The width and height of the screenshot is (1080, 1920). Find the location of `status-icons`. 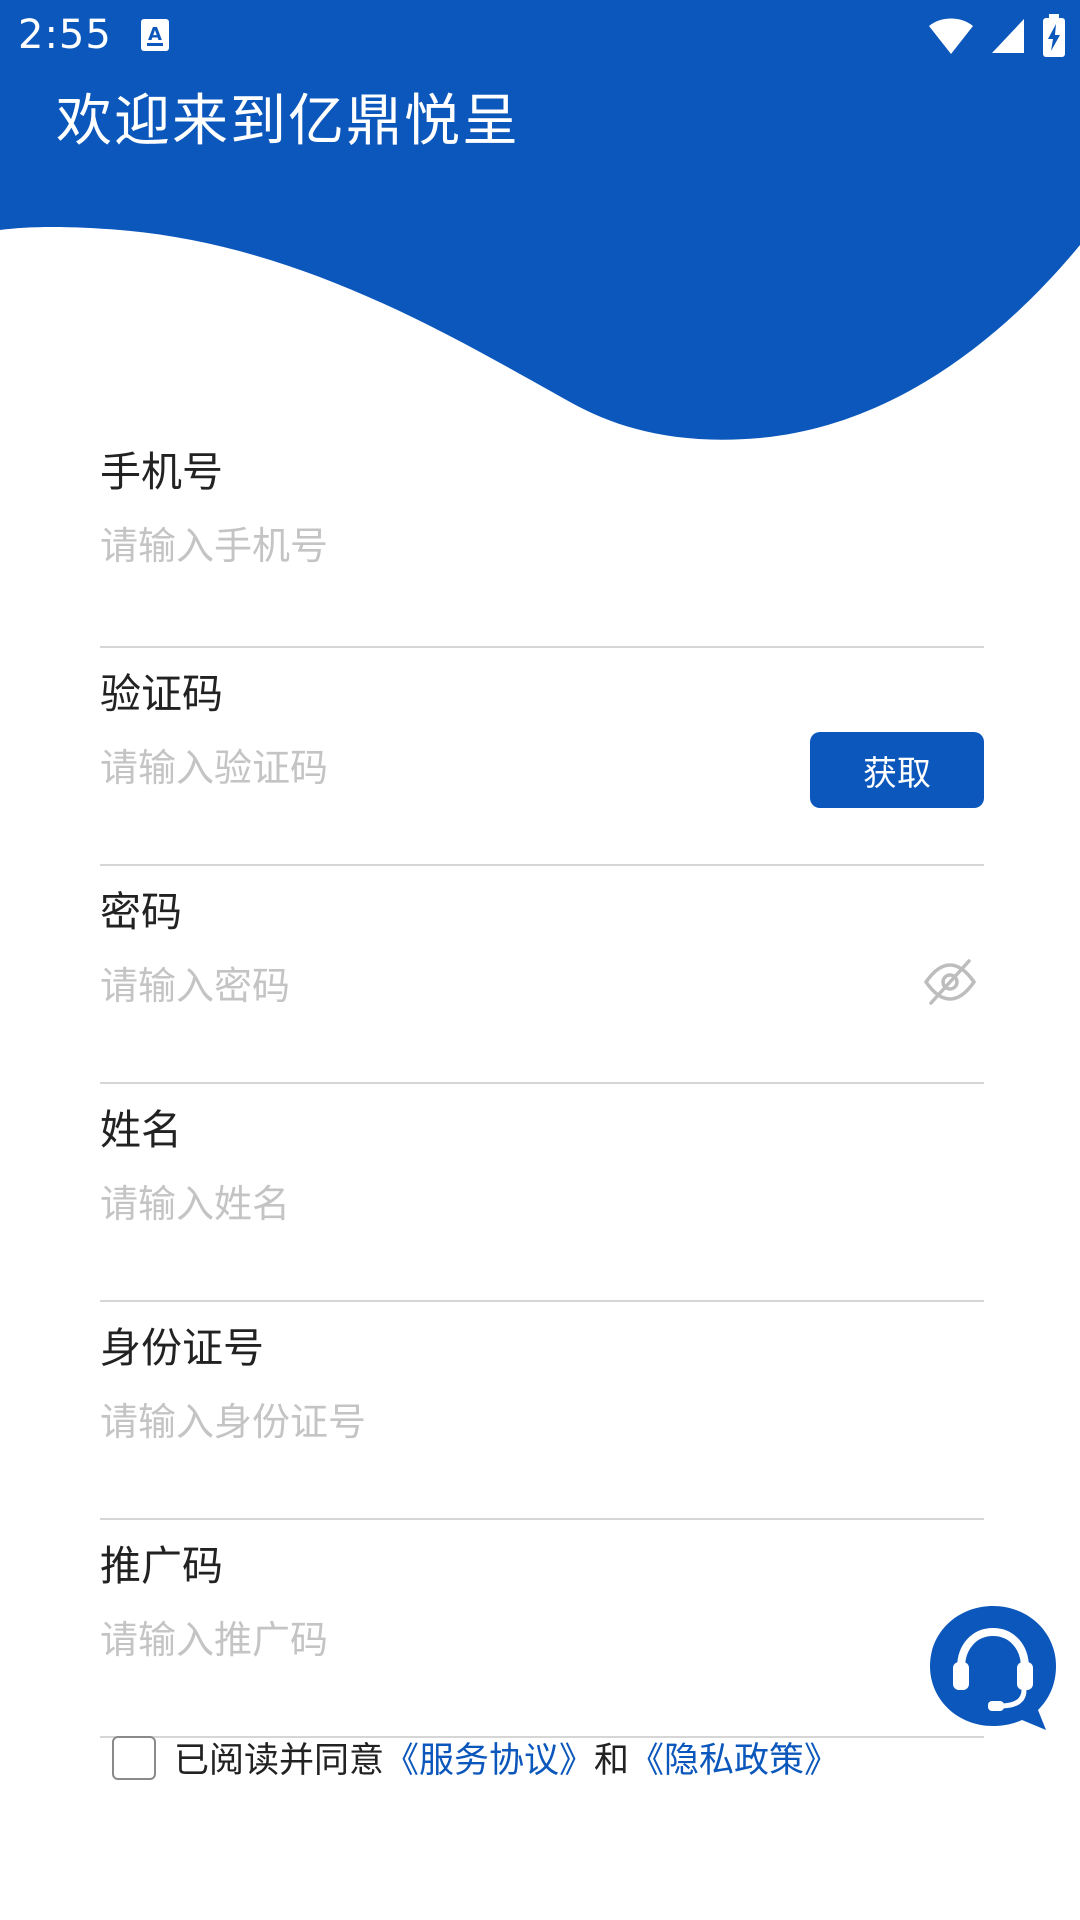

status-icons is located at coordinates (997, 36).